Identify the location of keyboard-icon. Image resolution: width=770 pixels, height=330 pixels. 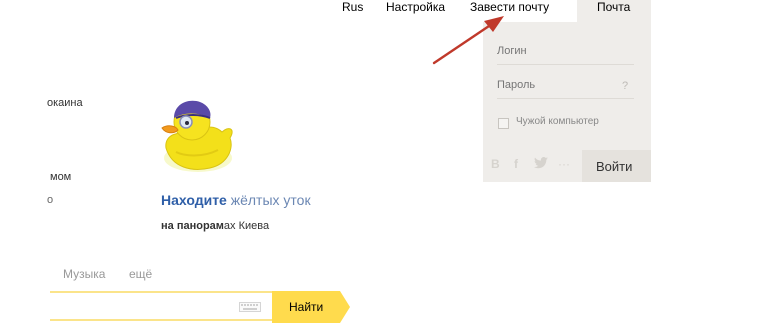
(250, 307).